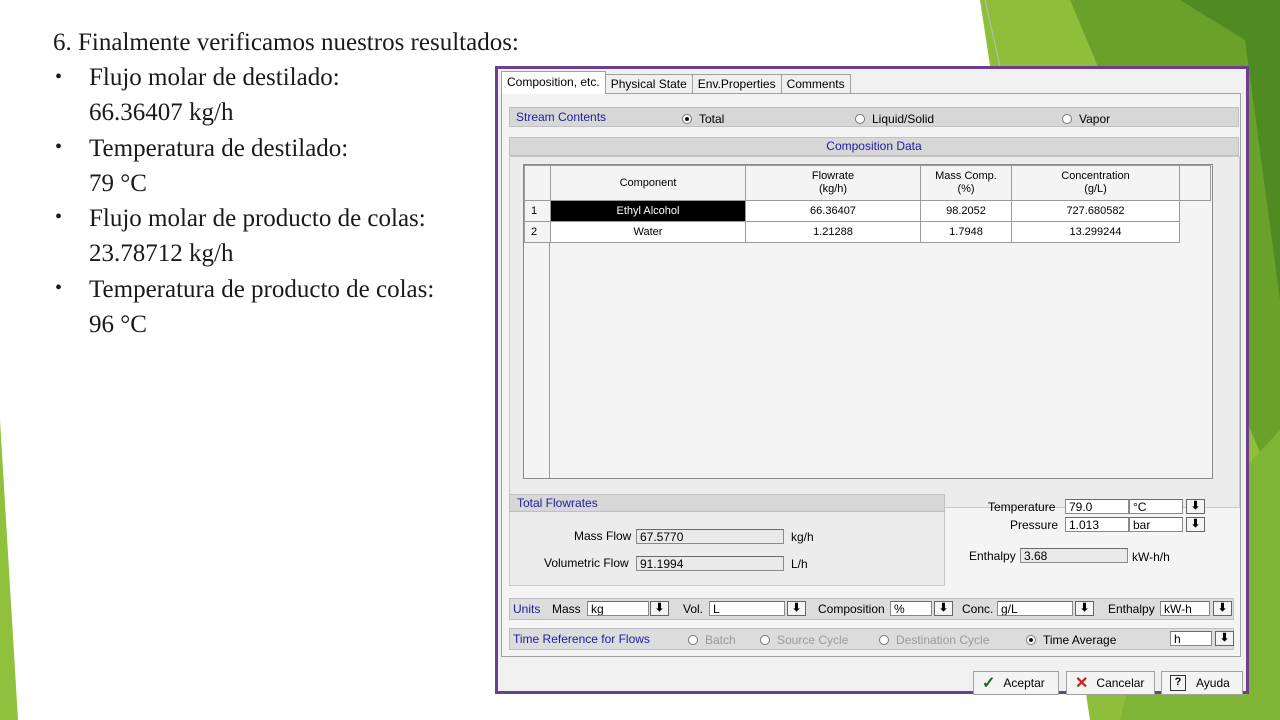  I want to click on col-header-component: Component, so click(648, 183).